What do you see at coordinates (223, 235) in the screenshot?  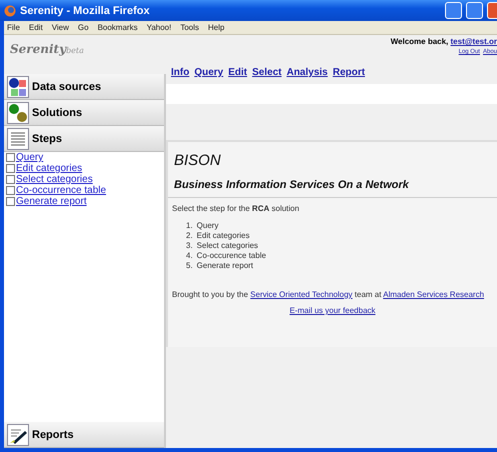 I see `list-item: Edit categories` at bounding box center [223, 235].